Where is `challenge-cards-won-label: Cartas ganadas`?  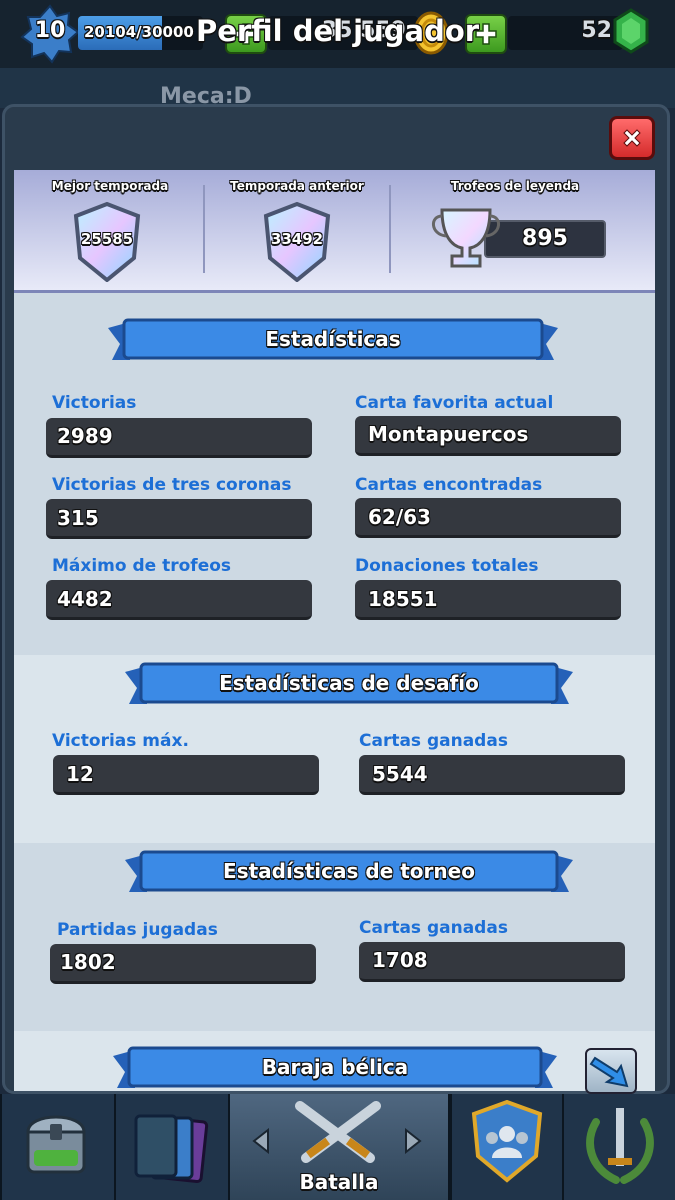 challenge-cards-won-label: Cartas ganadas is located at coordinates (433, 741).